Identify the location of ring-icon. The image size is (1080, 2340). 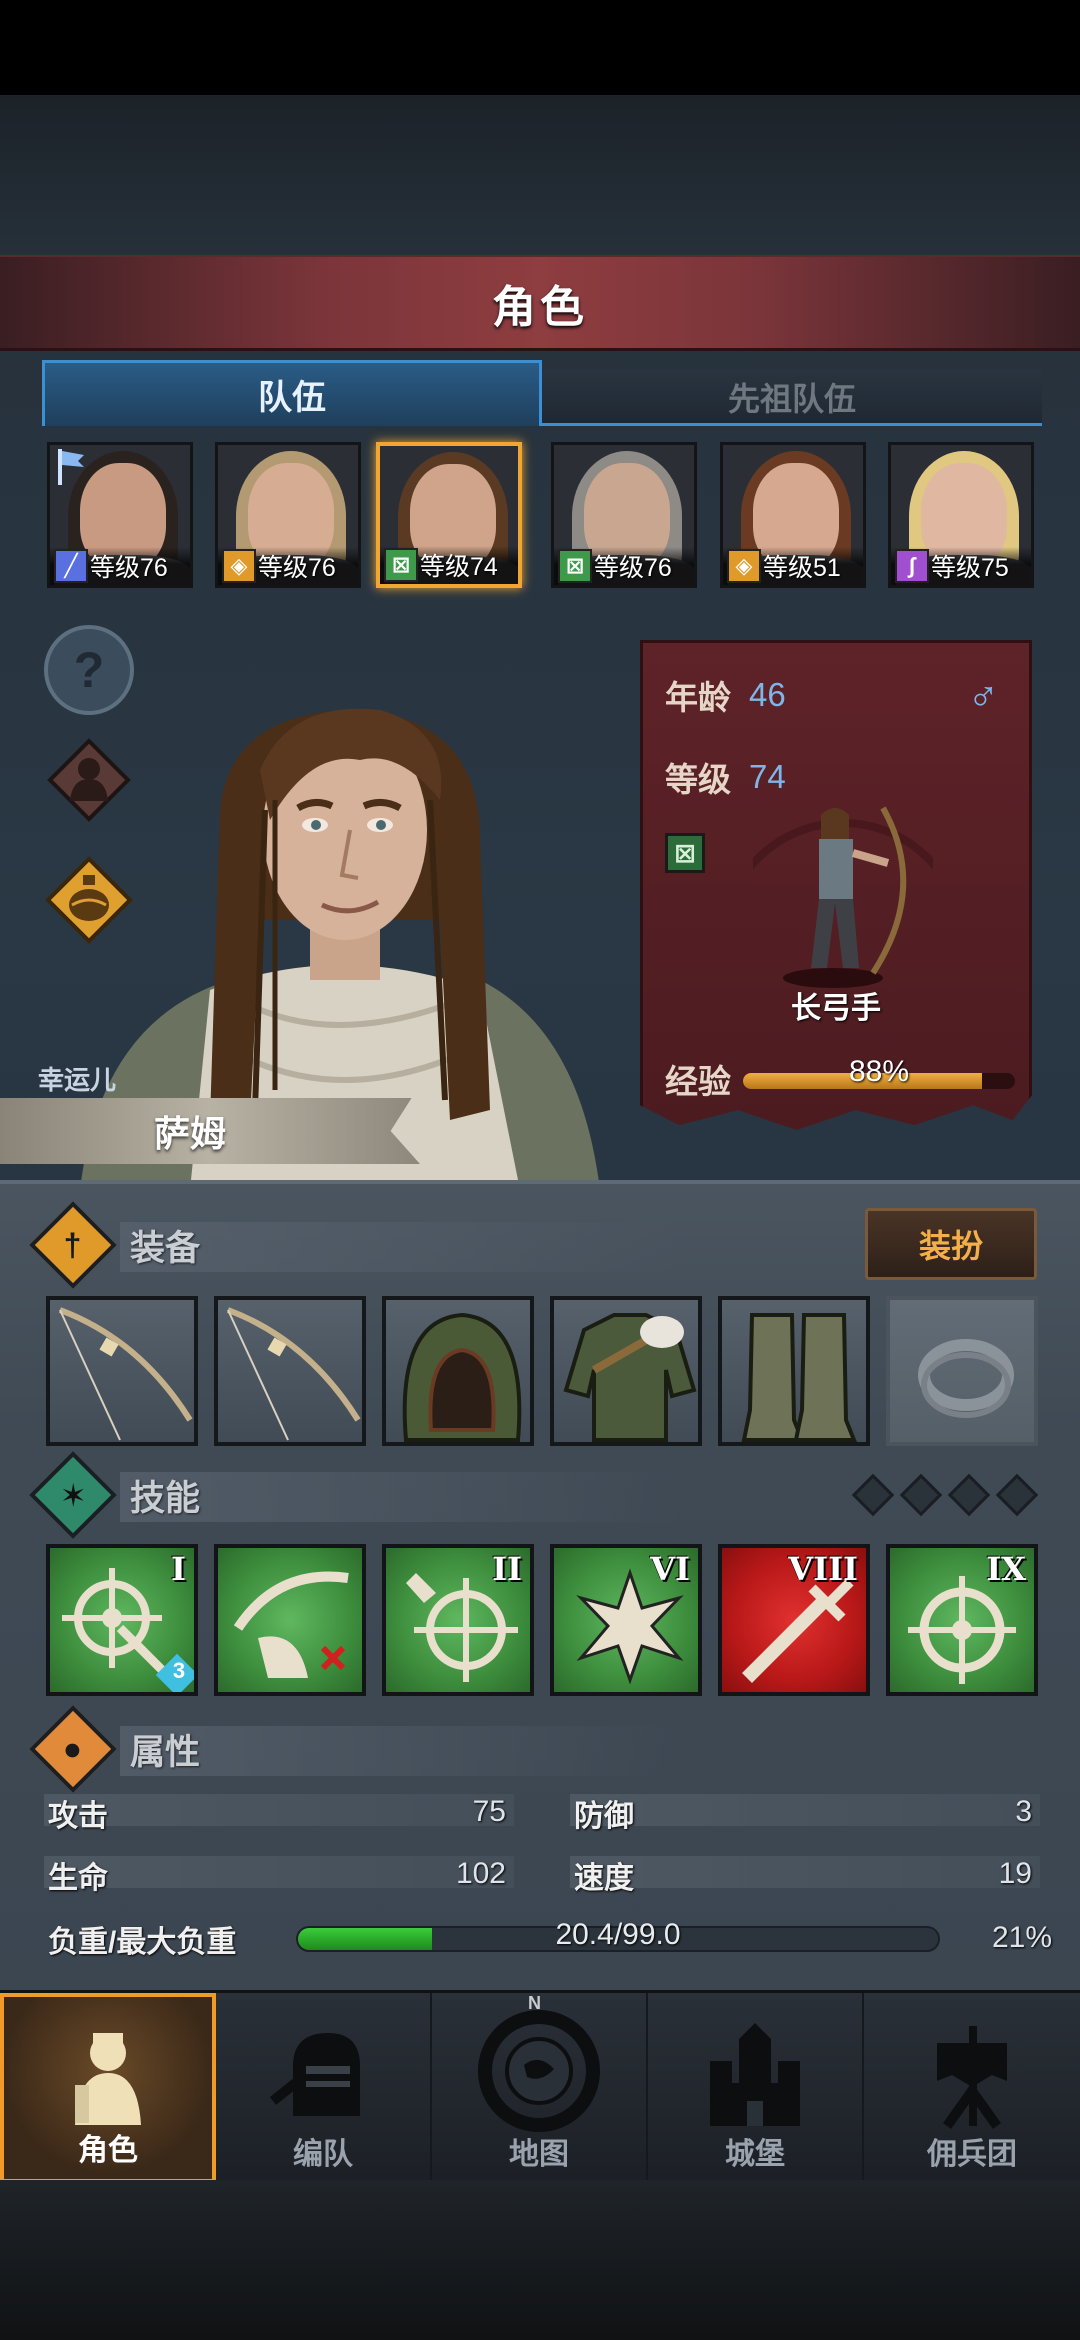
(966, 1378).